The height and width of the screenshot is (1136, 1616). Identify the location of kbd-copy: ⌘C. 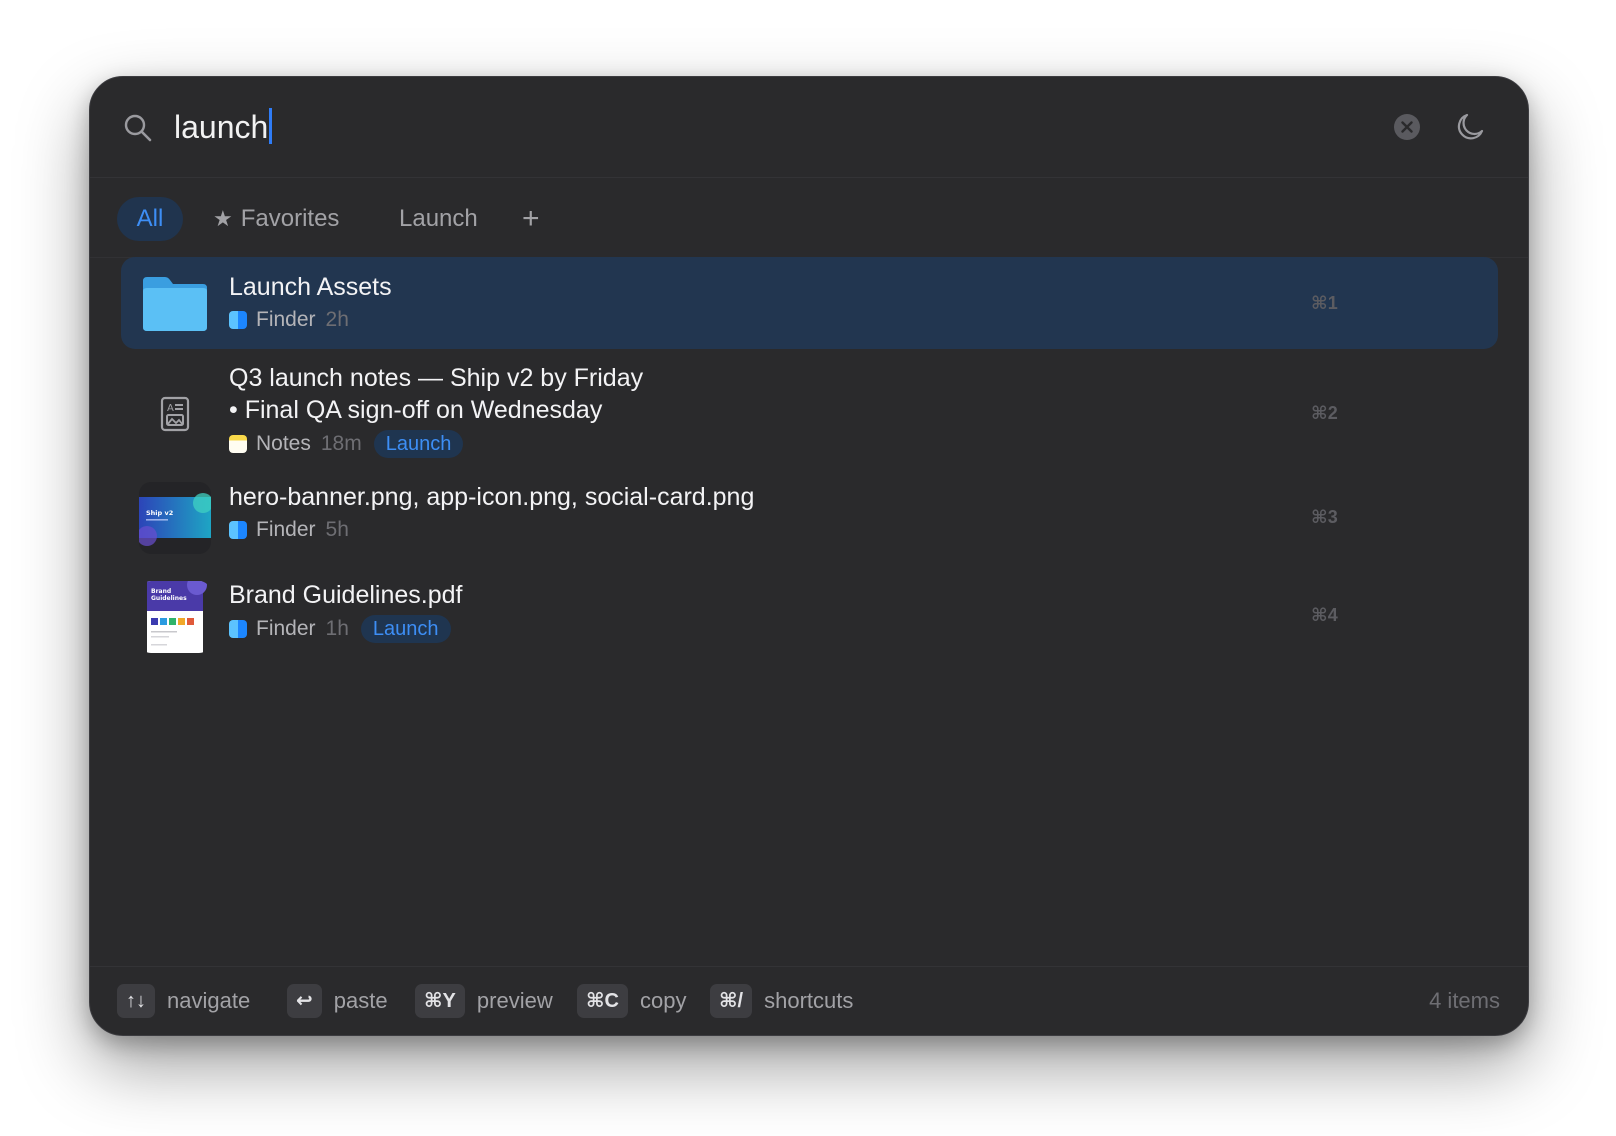
(602, 1001).